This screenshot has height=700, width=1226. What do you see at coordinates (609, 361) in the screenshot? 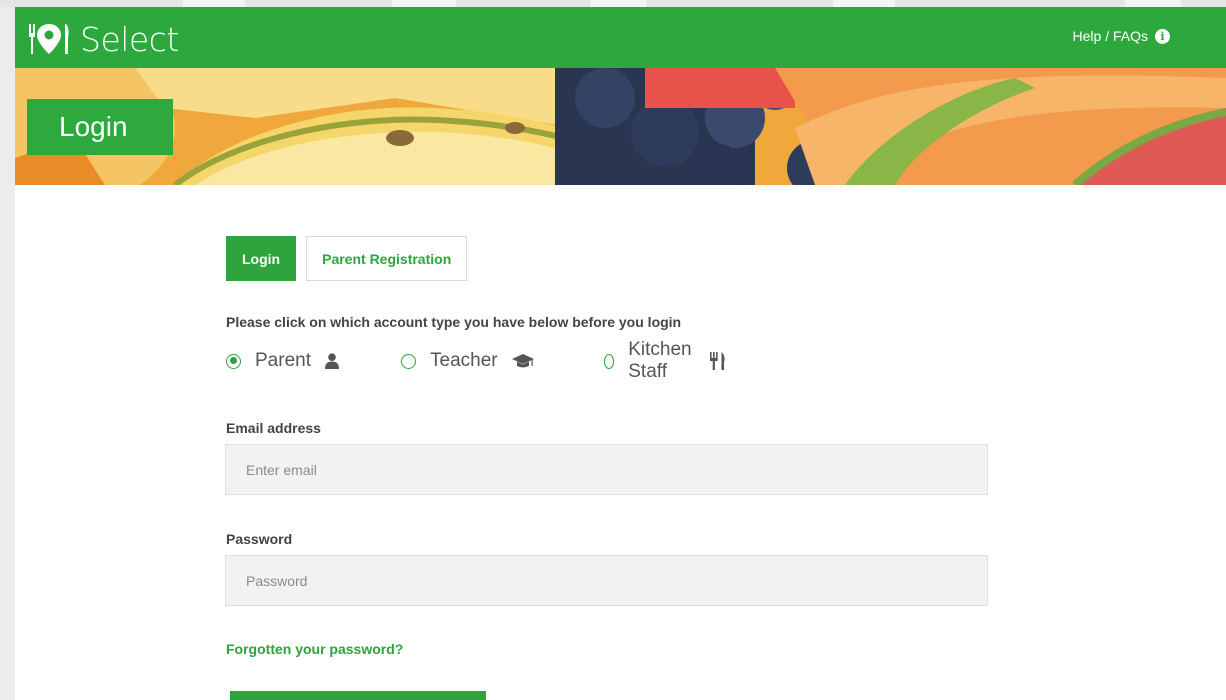
I see `radio-kitchen-staff-indicator` at bounding box center [609, 361].